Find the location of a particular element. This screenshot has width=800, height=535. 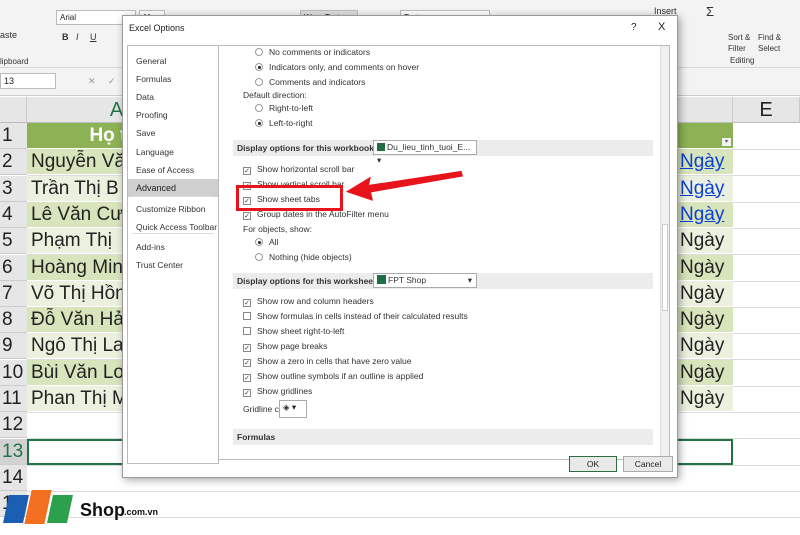

gridline-color-picker: ◈ ▾ is located at coordinates (293, 409).